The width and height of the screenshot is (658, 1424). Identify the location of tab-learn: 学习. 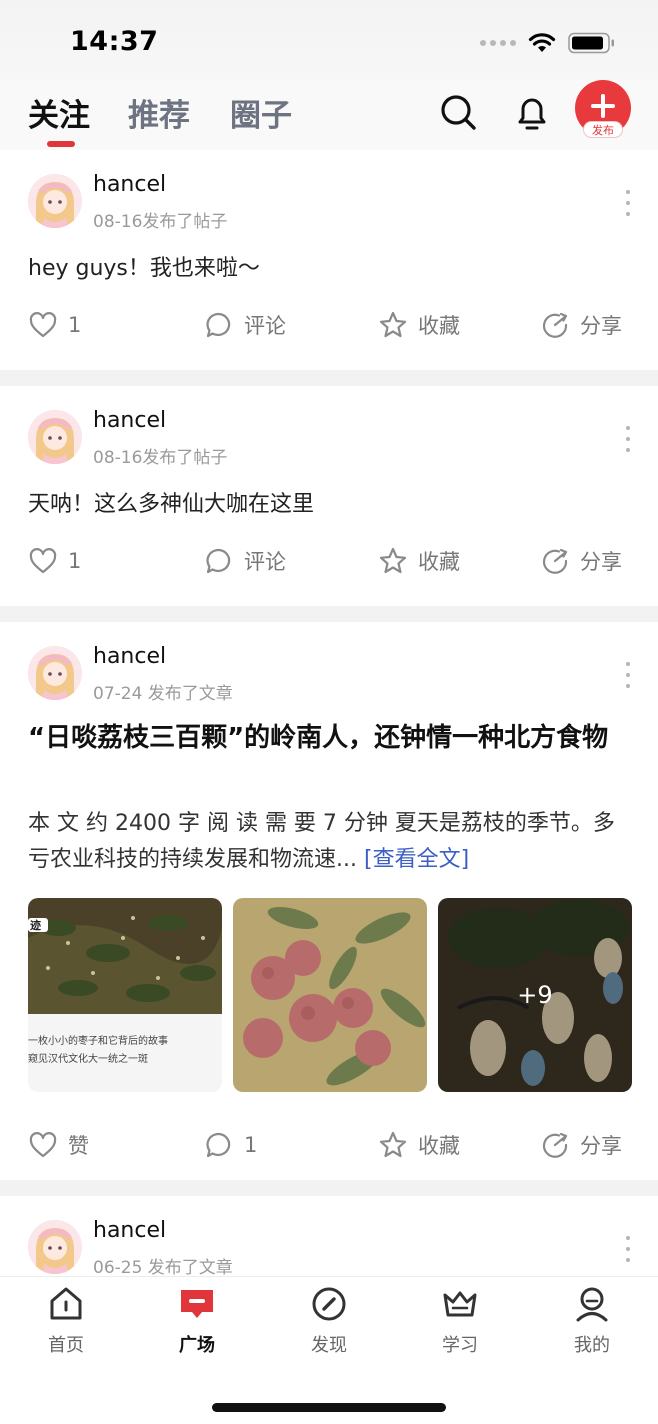
(460, 1321).